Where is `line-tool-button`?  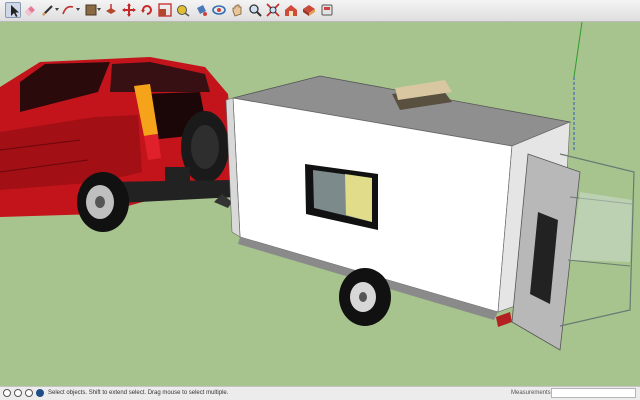
line-tool-button is located at coordinates (48, 10).